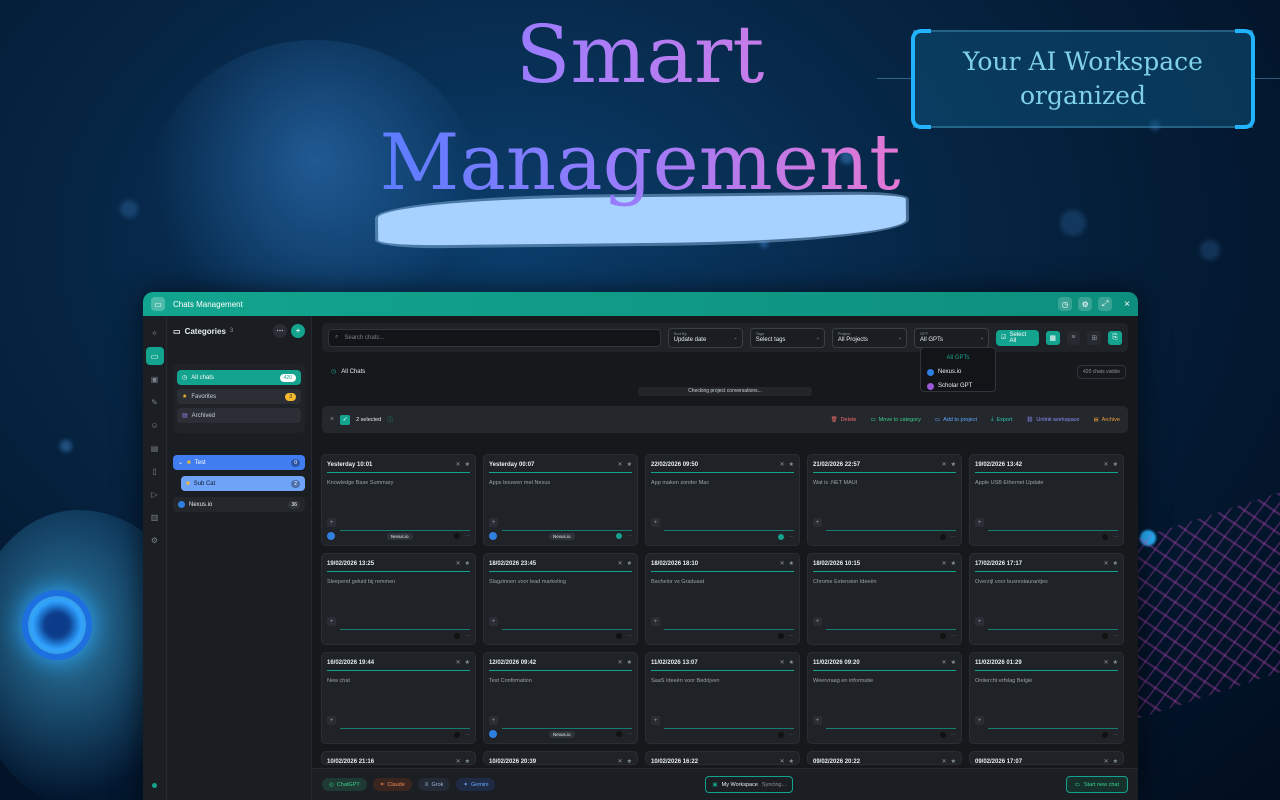 Image resolution: width=1280 pixels, height=800 pixels. I want to click on unlink-workspace-button: ⛓ Unlink workspace, so click(1052, 420).